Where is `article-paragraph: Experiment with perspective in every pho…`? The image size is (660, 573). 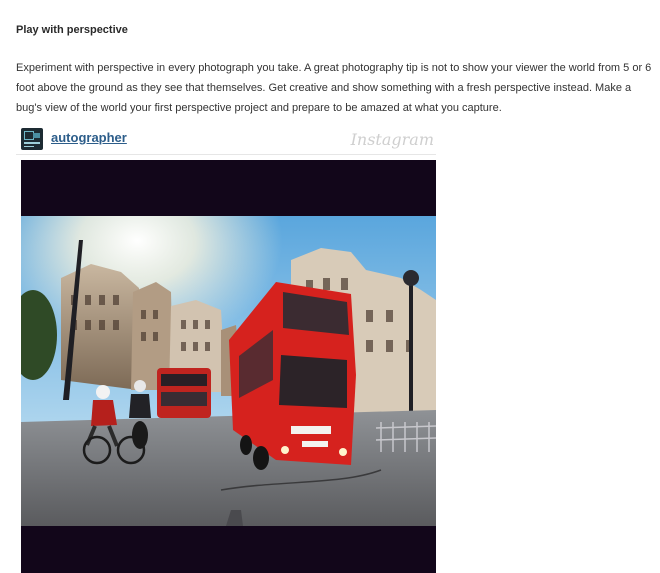
article-paragraph: Experiment with perspective in every pho… is located at coordinates (334, 88).